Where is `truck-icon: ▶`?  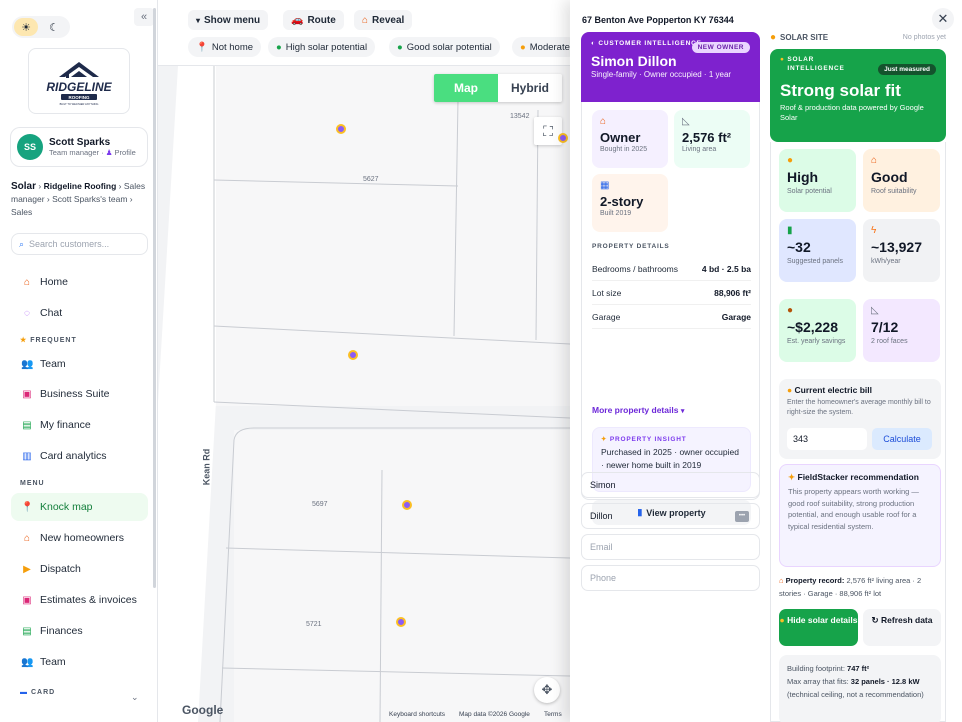
truck-icon: ▶ is located at coordinates (27, 569).